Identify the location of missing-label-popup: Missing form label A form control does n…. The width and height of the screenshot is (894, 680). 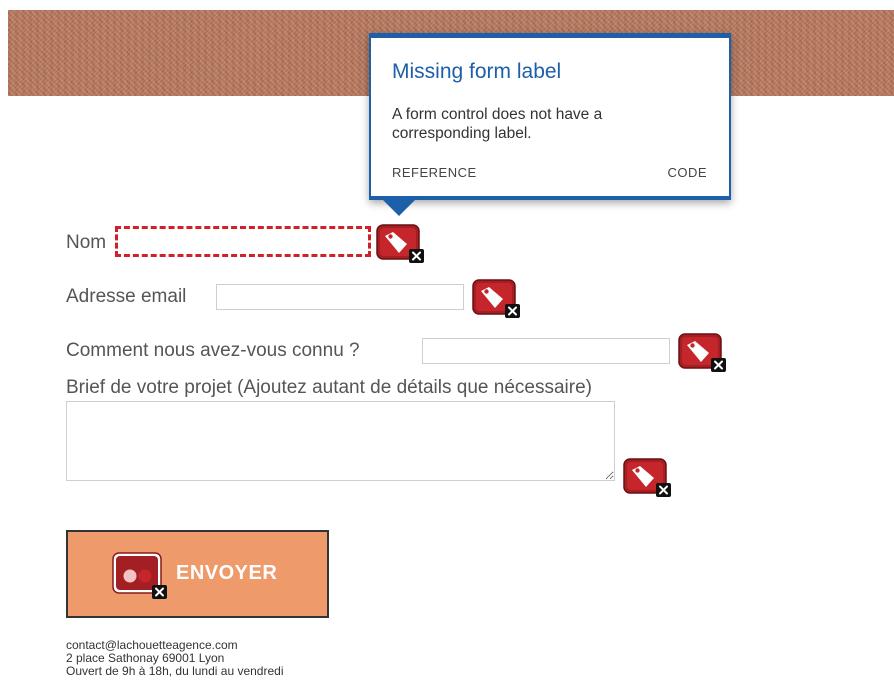
(550, 116).